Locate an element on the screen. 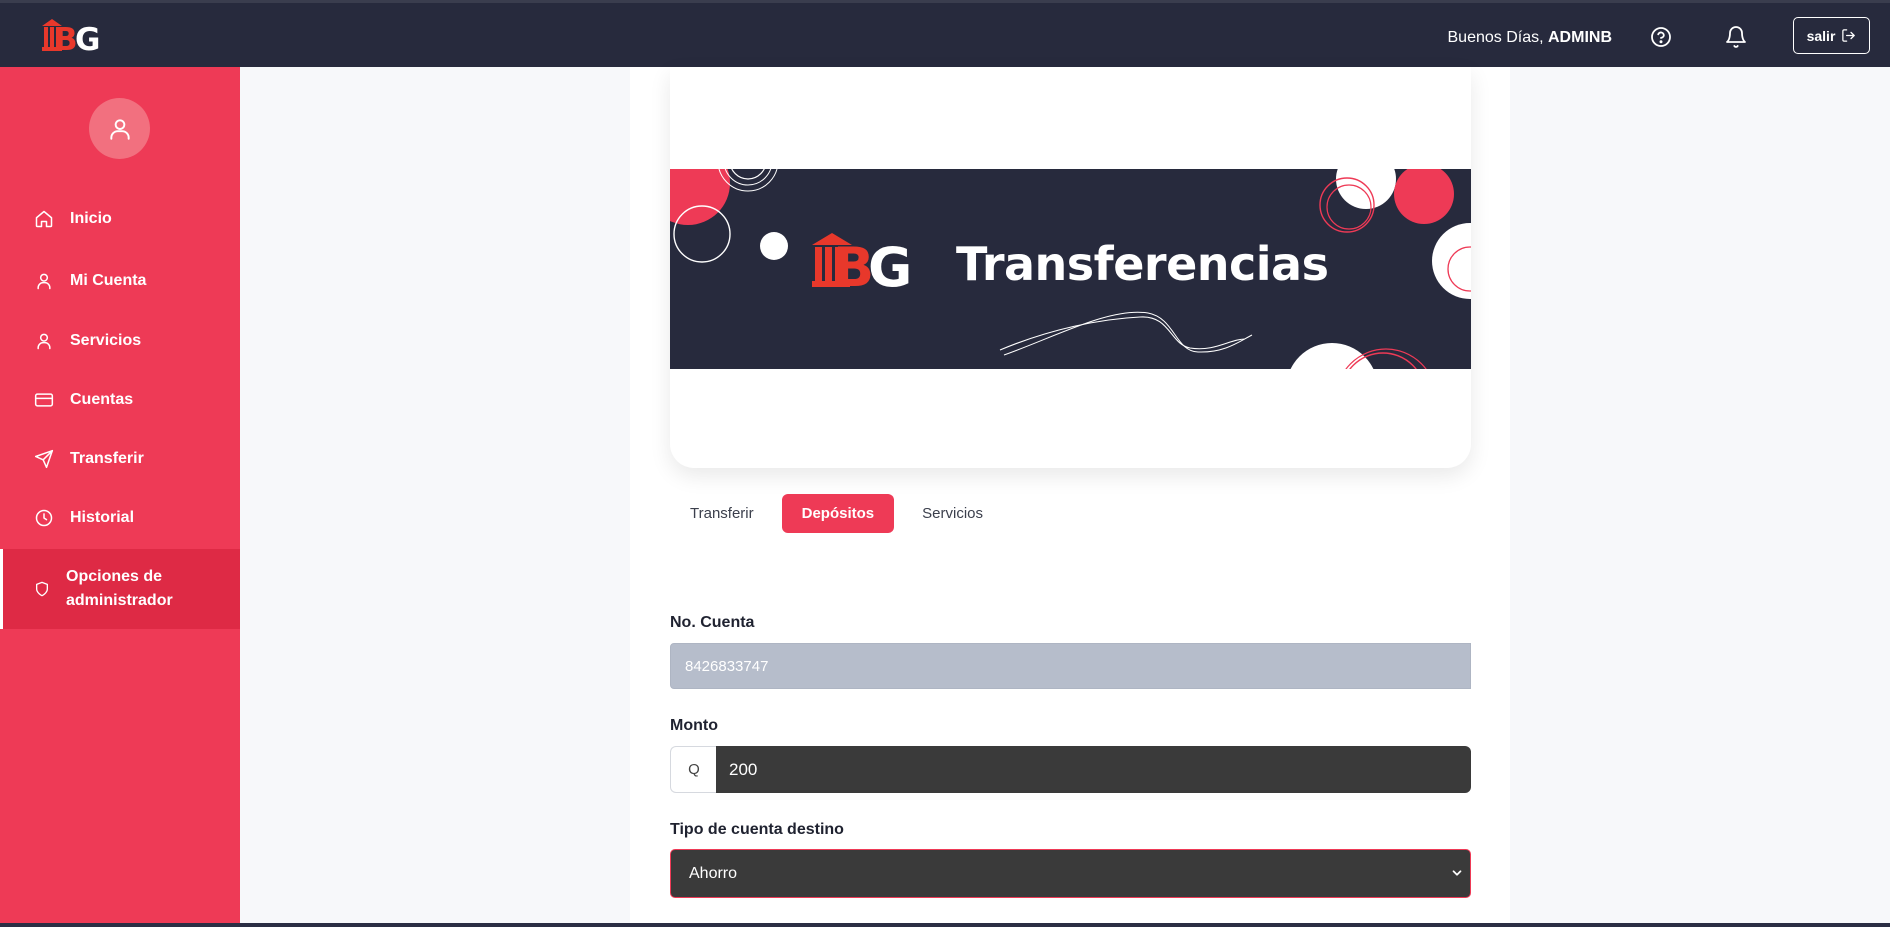 The width and height of the screenshot is (1890, 927). bell-icon is located at coordinates (1736, 37).